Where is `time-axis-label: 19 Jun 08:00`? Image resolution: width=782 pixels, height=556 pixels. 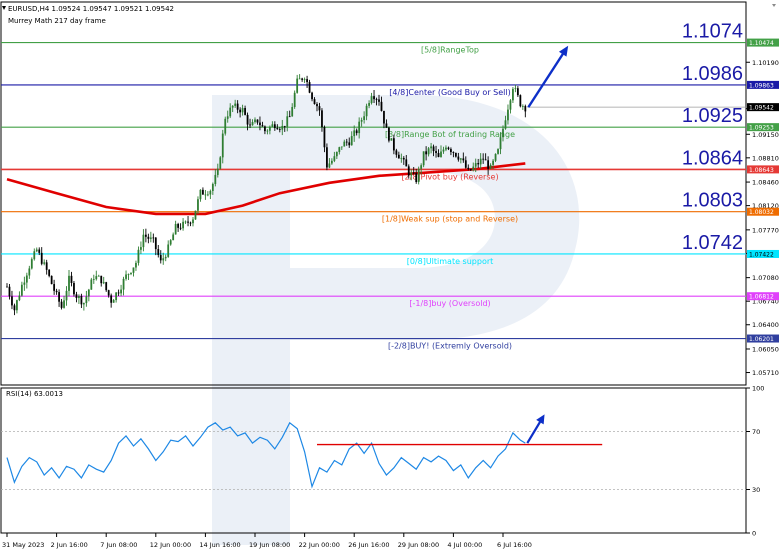 time-axis-label: 19 Jun 08:00 is located at coordinates (269, 545).